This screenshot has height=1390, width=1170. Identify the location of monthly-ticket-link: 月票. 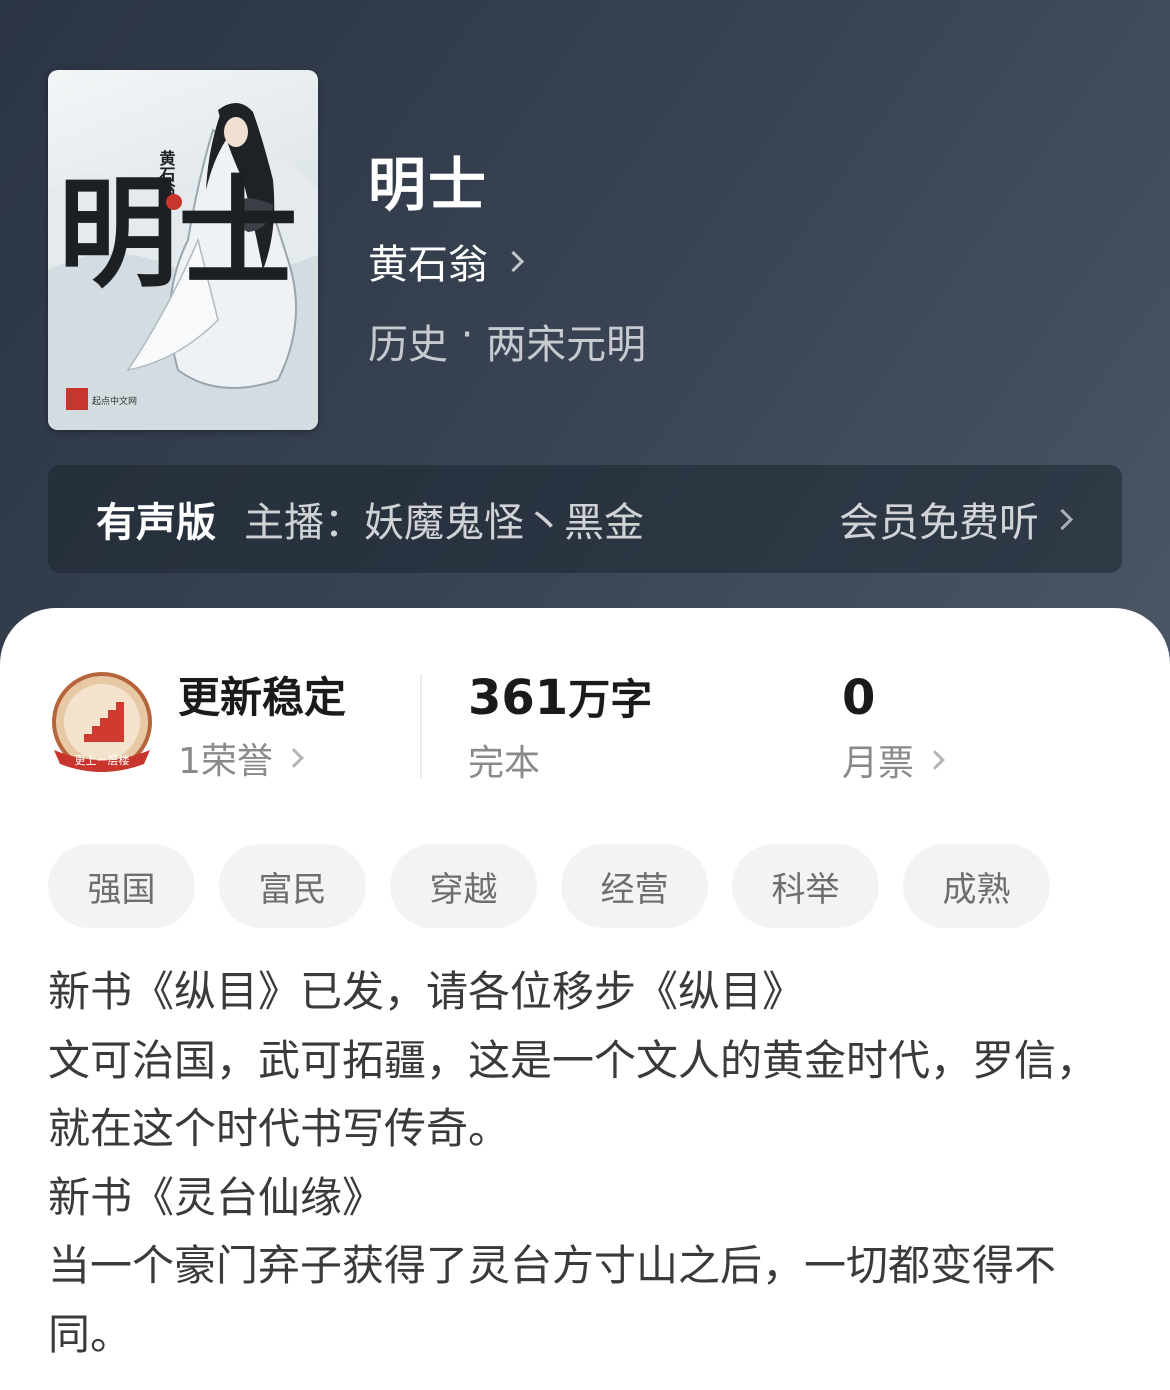
(893, 760).